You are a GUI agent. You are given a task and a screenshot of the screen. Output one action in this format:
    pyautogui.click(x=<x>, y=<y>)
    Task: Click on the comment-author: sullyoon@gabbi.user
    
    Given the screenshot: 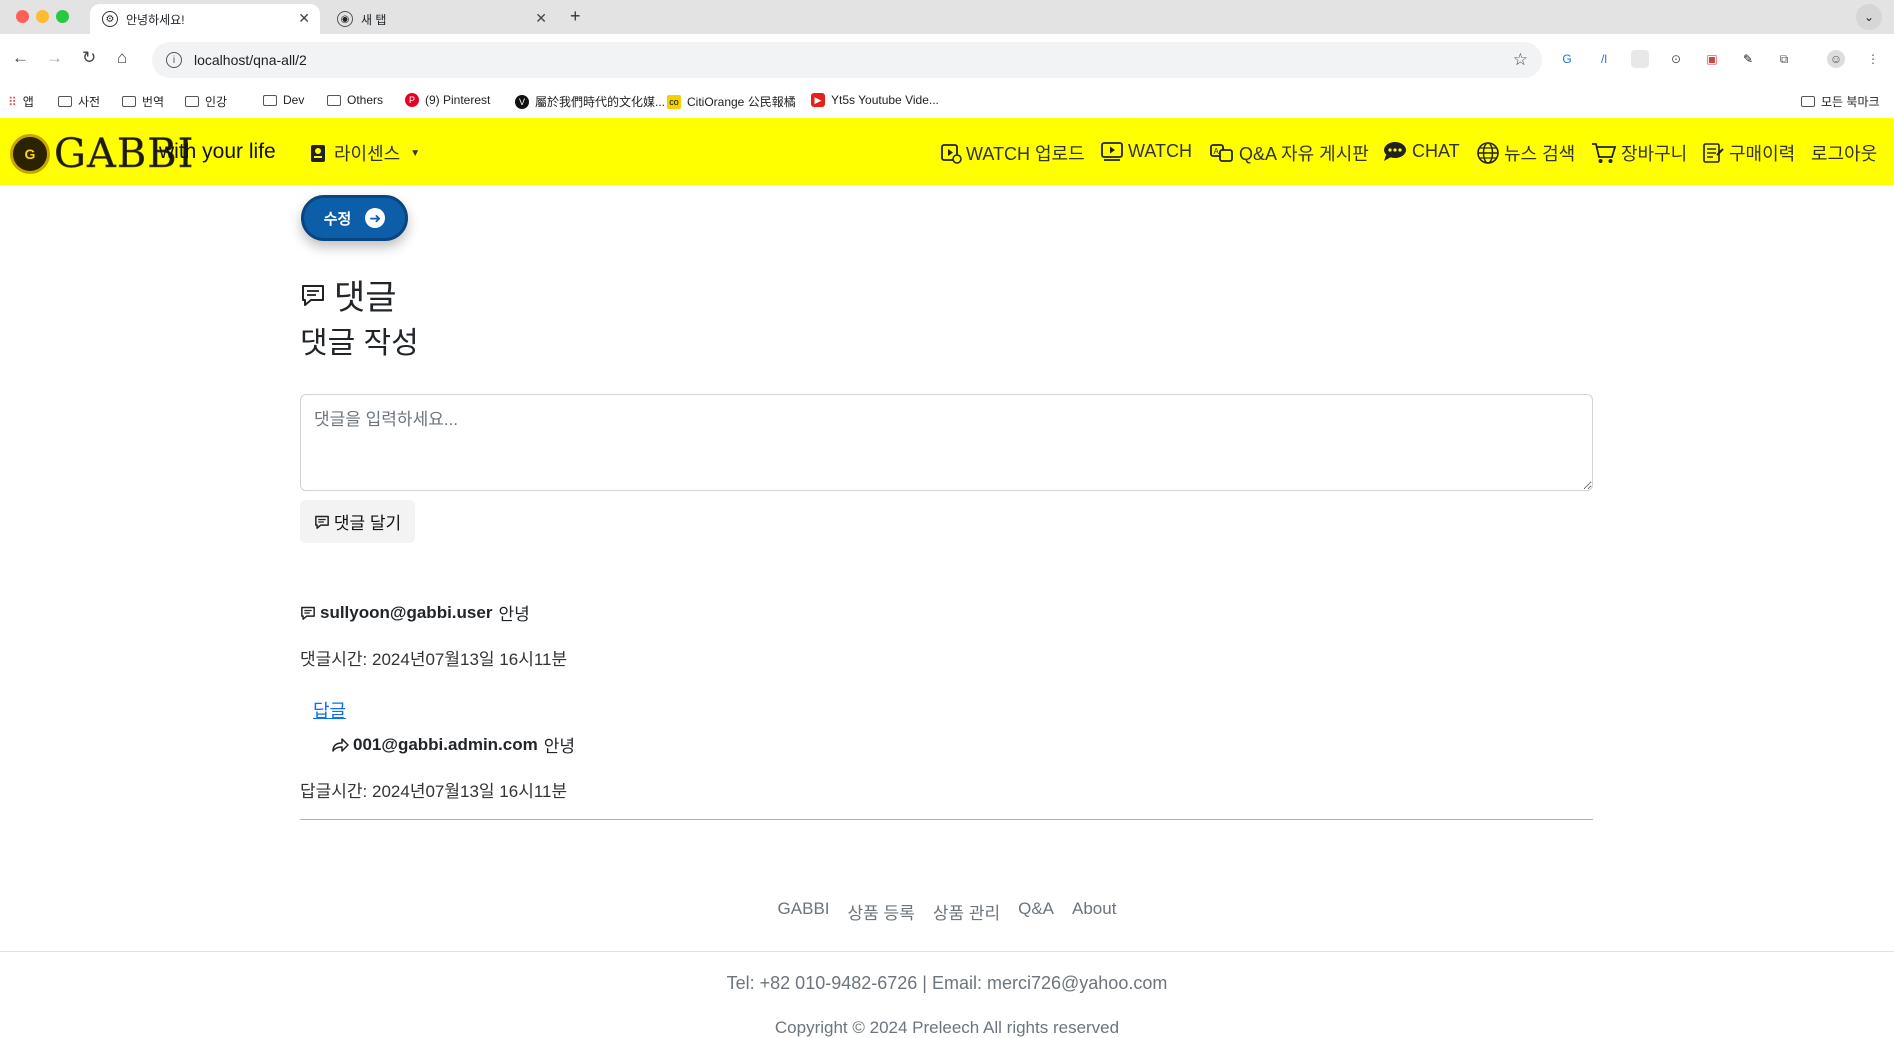 What is the action you would take?
    pyautogui.click(x=406, y=612)
    